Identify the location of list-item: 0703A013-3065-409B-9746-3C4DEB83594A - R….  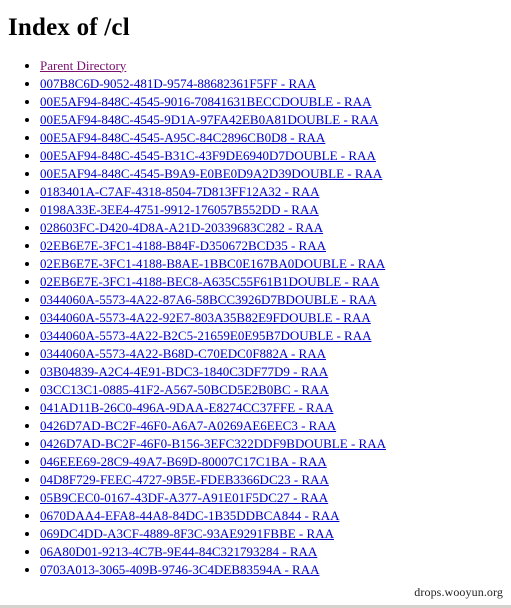
(275, 570).